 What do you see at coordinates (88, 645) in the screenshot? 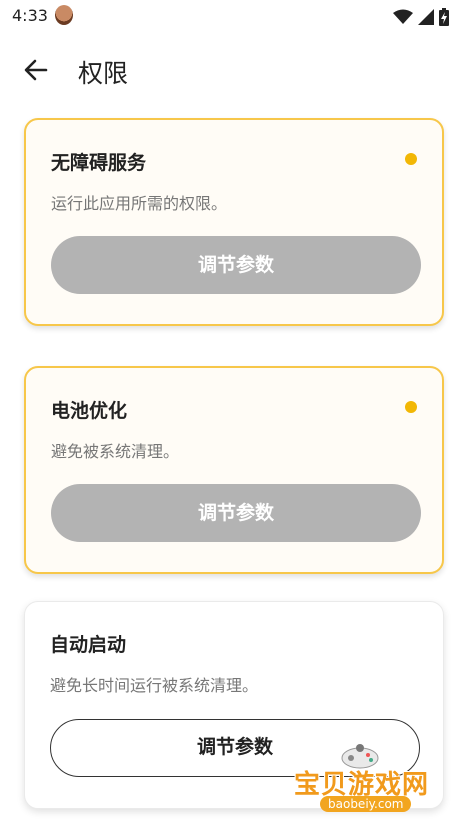
I see `card-title: 自动启动` at bounding box center [88, 645].